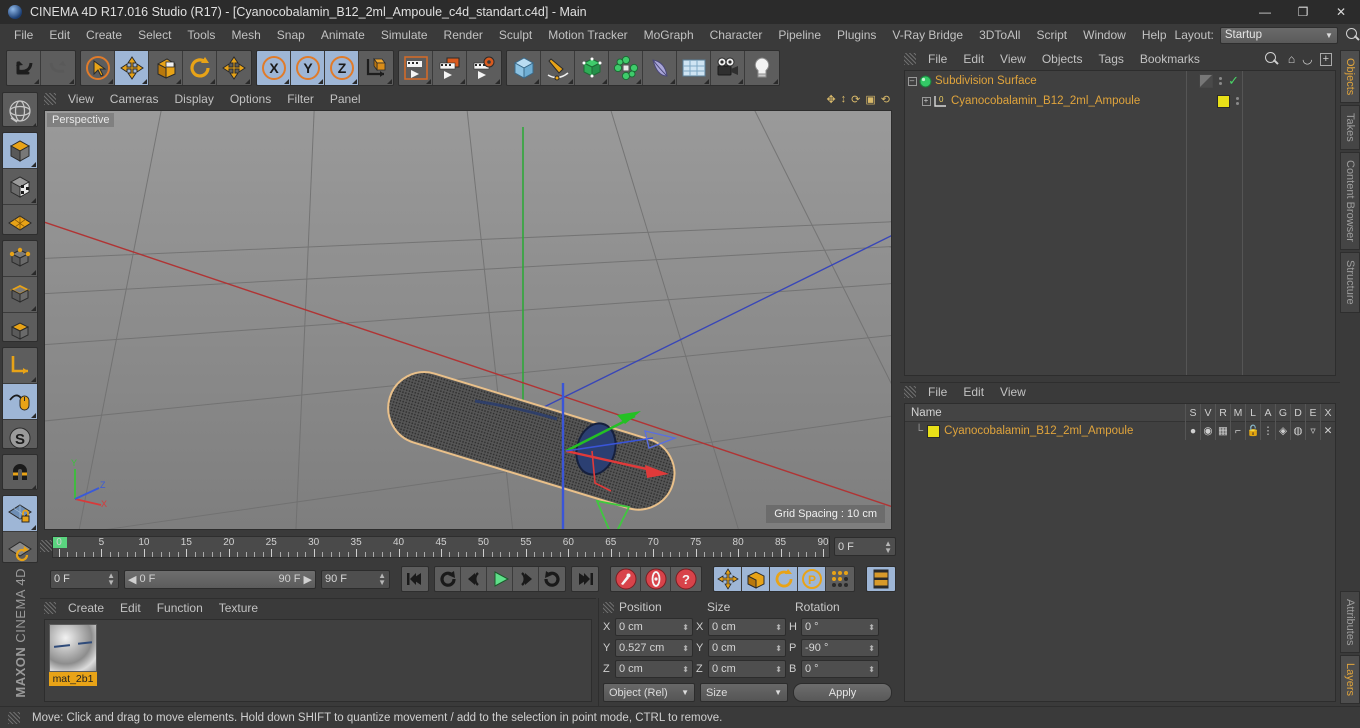  I want to click on layer-header-e: E, so click(1312, 412).